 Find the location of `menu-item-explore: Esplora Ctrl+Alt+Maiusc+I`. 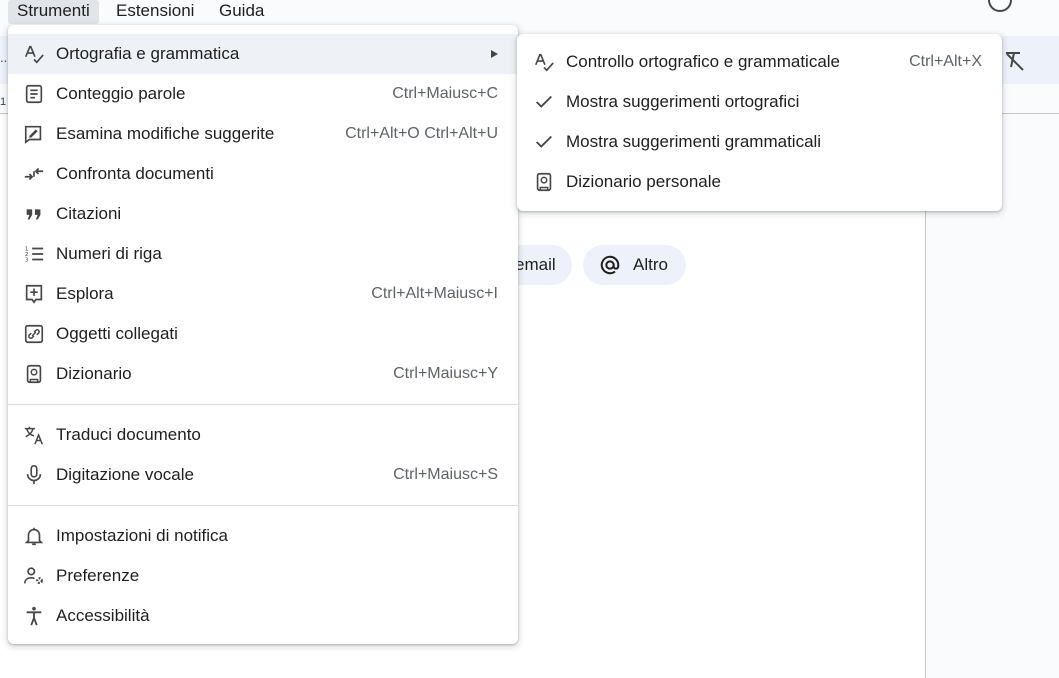

menu-item-explore: Esplora Ctrl+Alt+Maiusc+I is located at coordinates (263, 294).